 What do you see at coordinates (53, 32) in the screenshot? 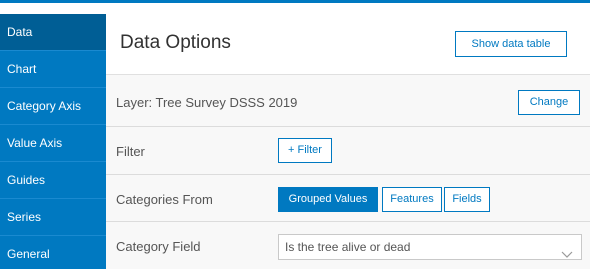
I see `sidebar-item-data: Data` at bounding box center [53, 32].